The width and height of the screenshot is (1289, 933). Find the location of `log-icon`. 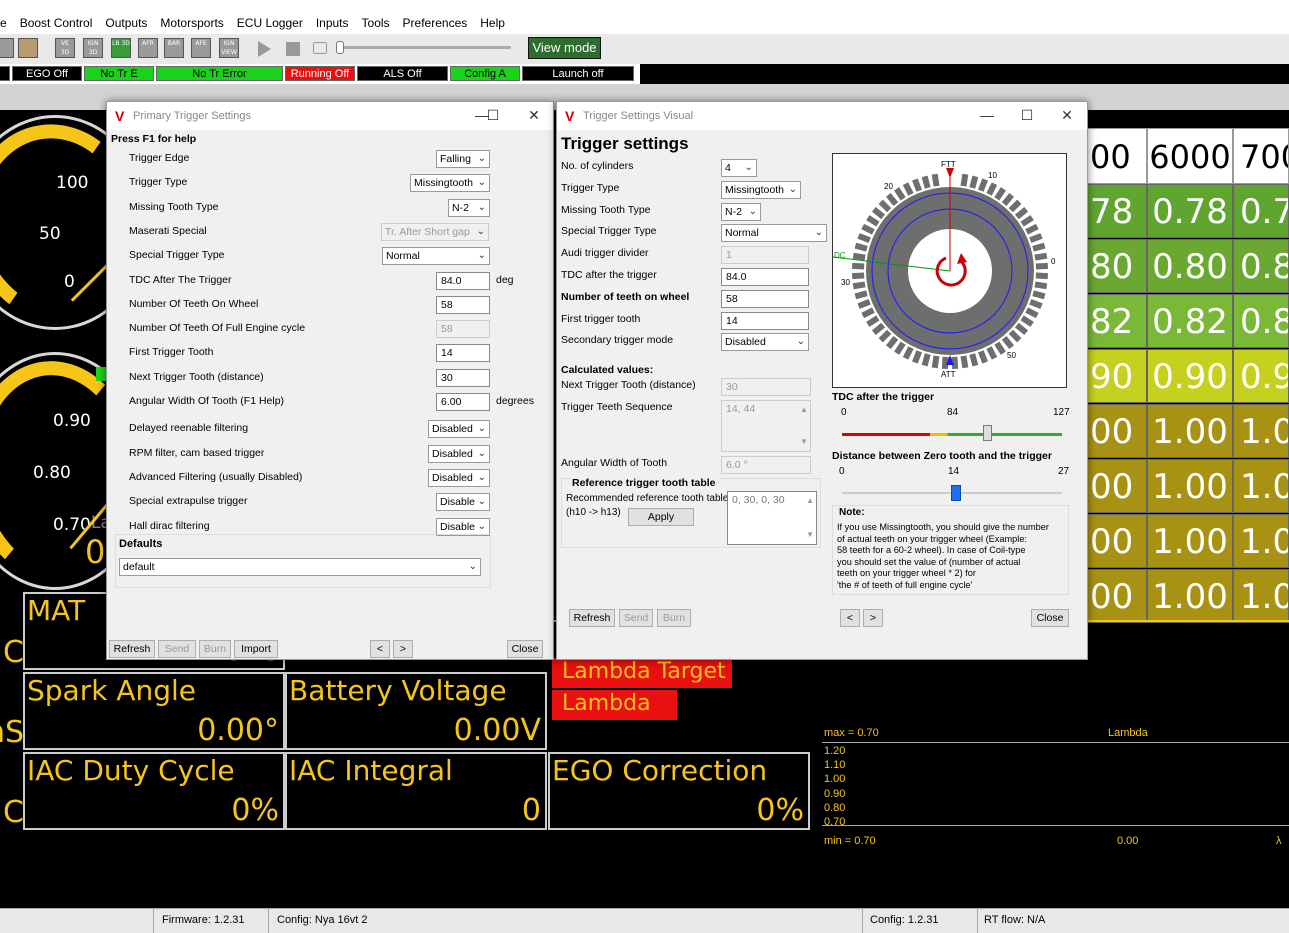

log-icon is located at coordinates (320, 48).